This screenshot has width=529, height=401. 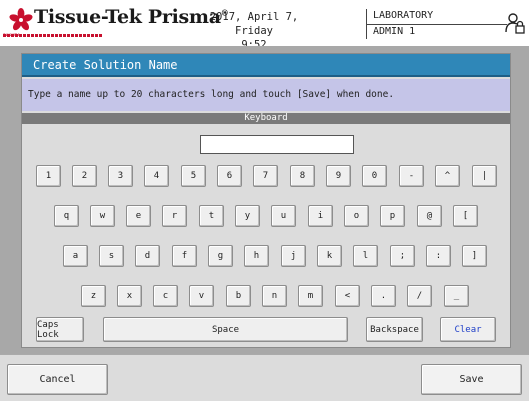 I want to click on key-2-11: ], so click(x=474, y=256).